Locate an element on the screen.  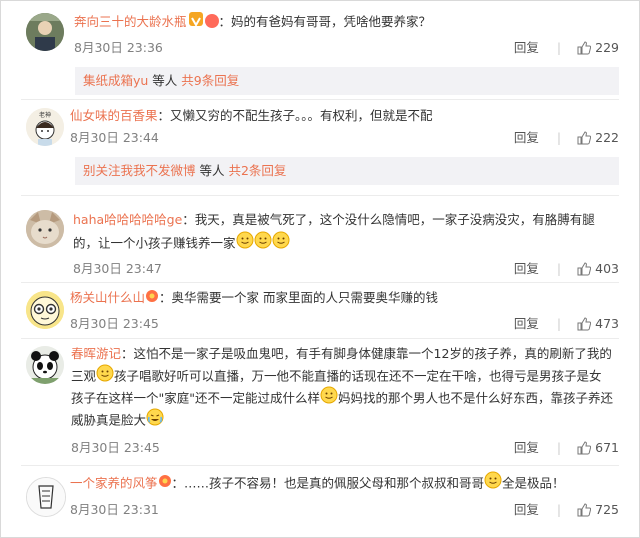
sub-replies-box: 别关注我我不发微博 等人 共2条回复 is located at coordinates (347, 171).